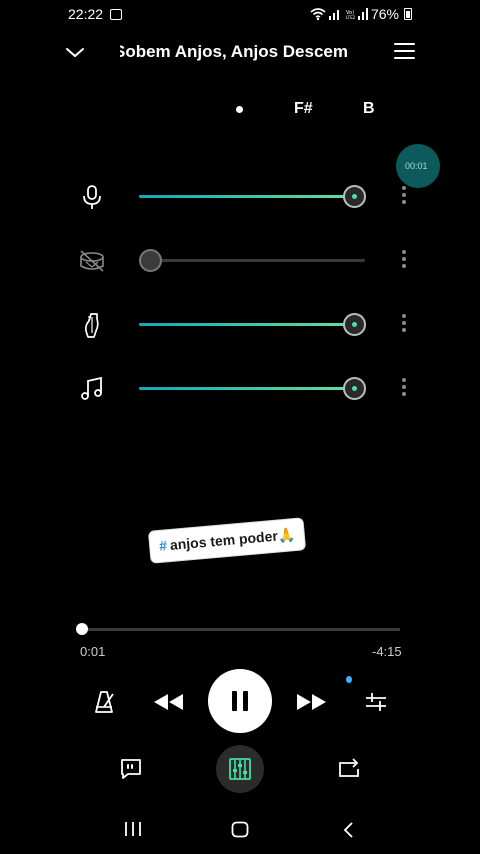 This screenshot has width=480, height=854. Describe the element at coordinates (354, 388) in the screenshot. I see `volume-thumb-instruments` at that location.